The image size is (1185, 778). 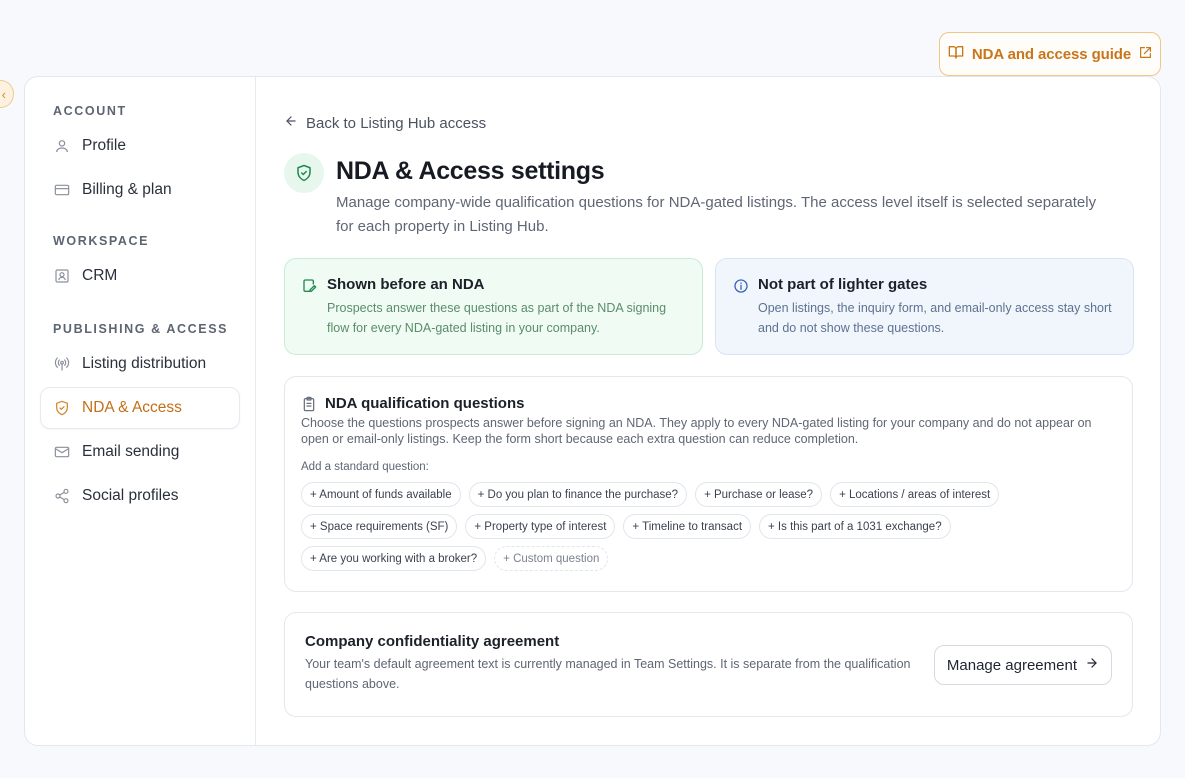 I want to click on question-chip-timeline: + Timeline to transact, so click(x=687, y=526).